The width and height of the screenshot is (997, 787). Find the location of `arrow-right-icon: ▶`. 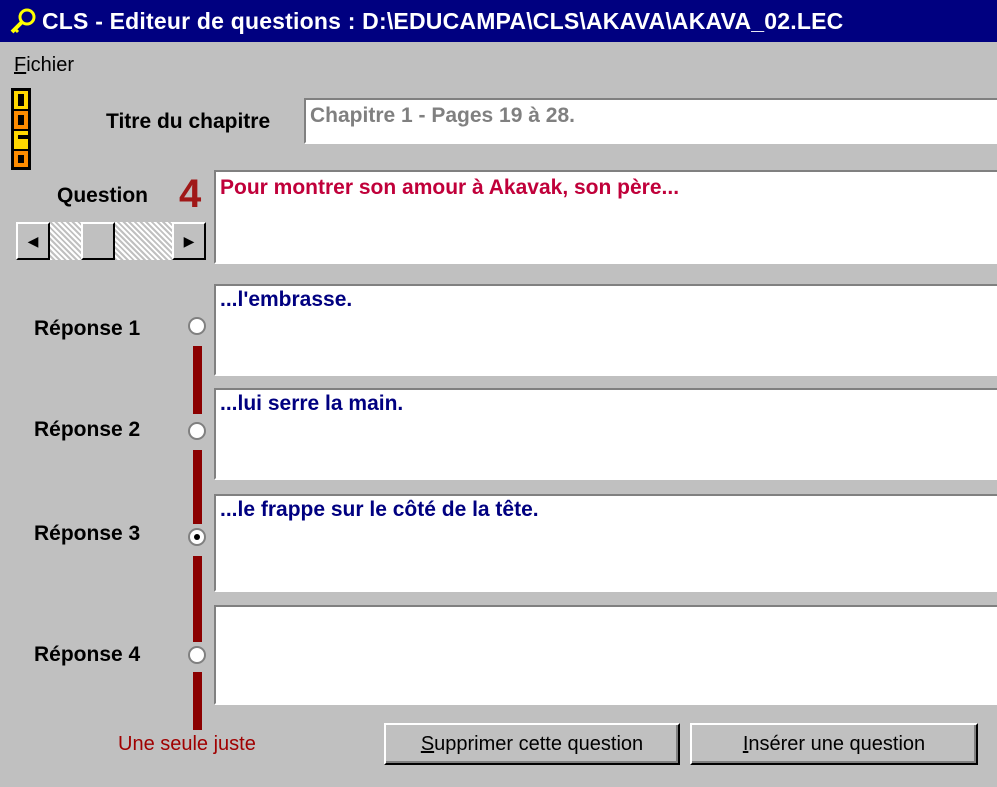

arrow-right-icon: ▶ is located at coordinates (189, 240).